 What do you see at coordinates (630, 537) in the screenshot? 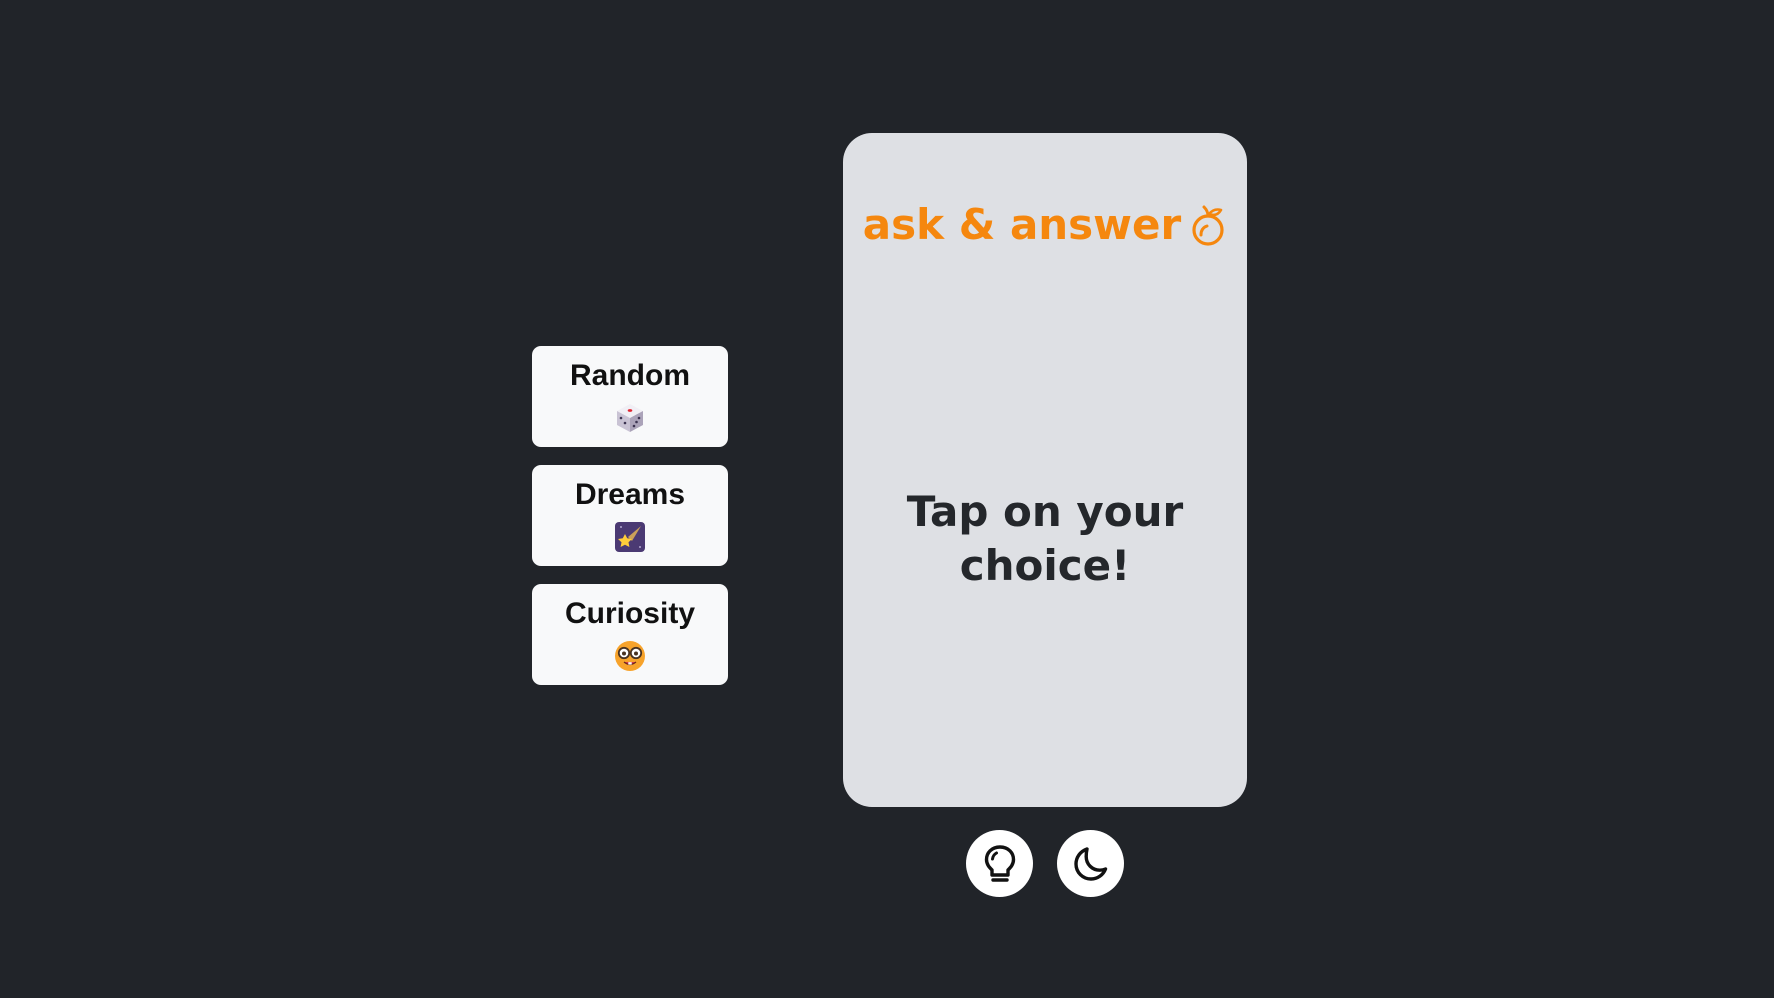
I see `shooting-star-icon` at bounding box center [630, 537].